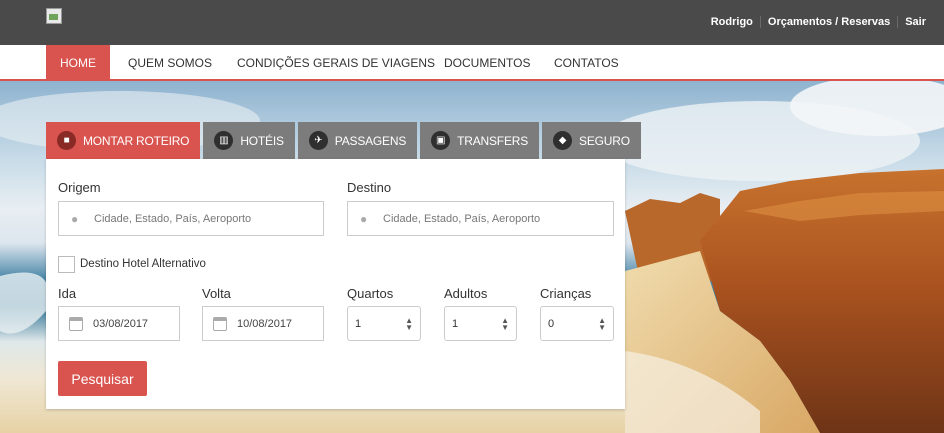 The height and width of the screenshot is (433, 944). What do you see at coordinates (67, 293) in the screenshot?
I see `ida-label: Ida` at bounding box center [67, 293].